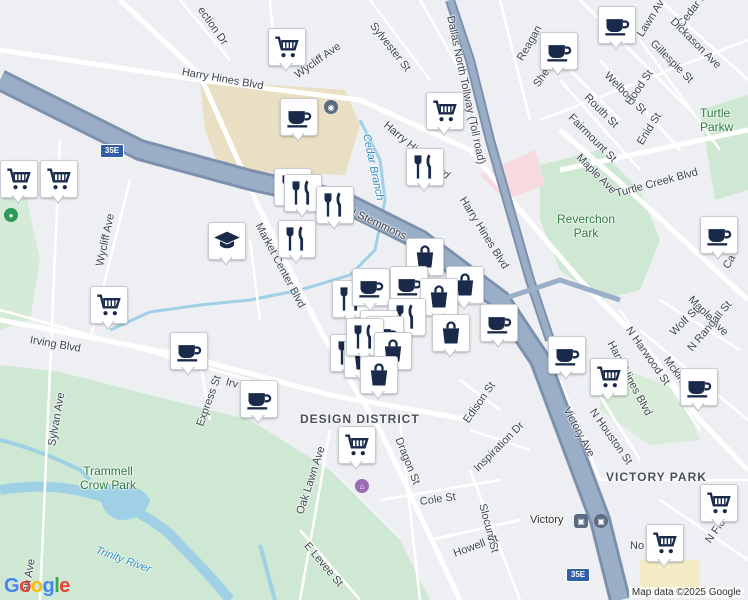  What do you see at coordinates (362, 486) in the screenshot?
I see `museum-icon: ⌂` at bounding box center [362, 486].